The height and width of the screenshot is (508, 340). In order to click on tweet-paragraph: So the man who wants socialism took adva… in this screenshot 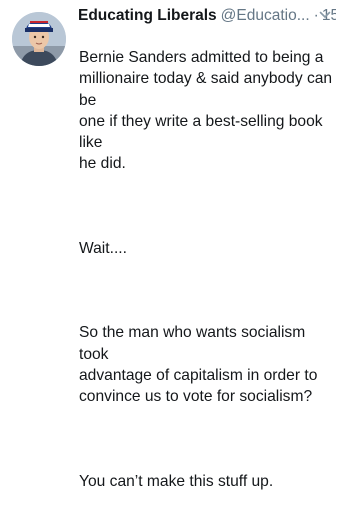, I will do `click(198, 365)`.